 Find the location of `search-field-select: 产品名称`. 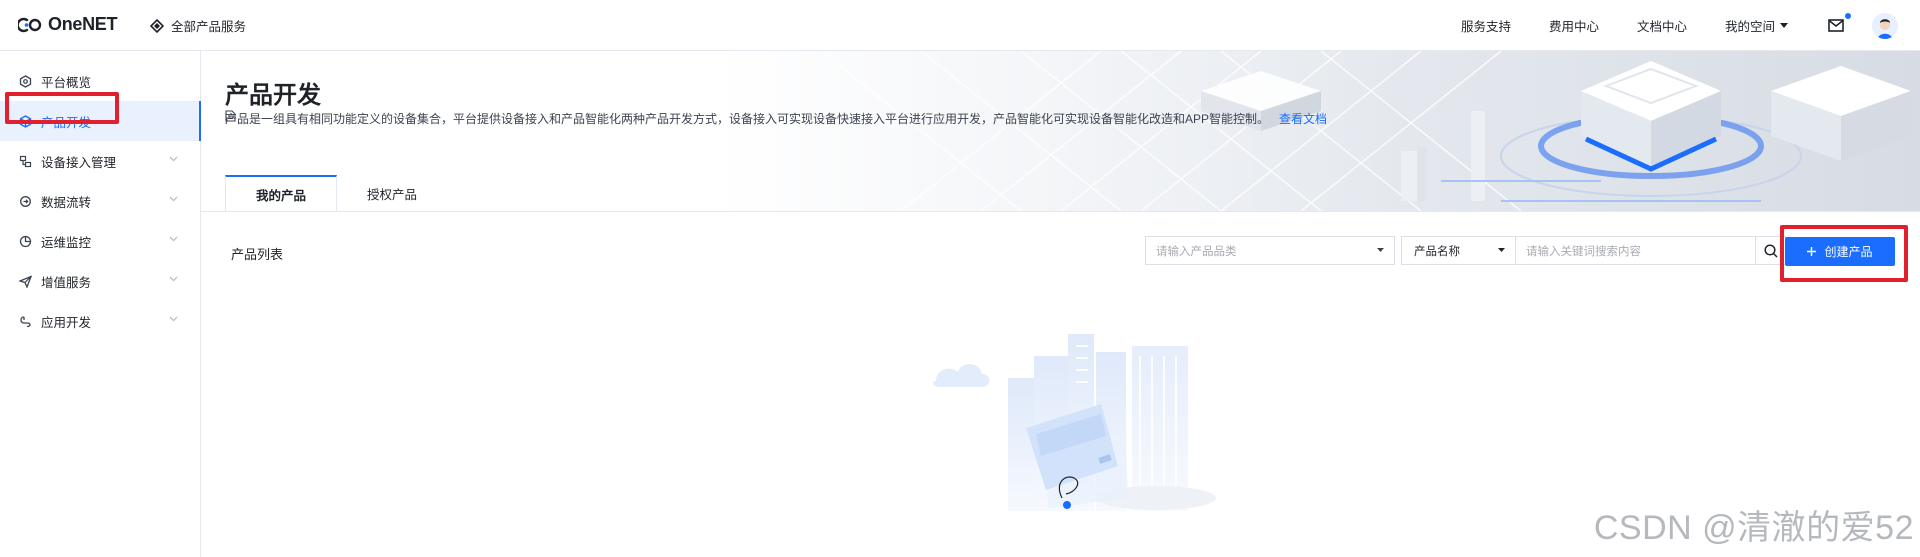

search-field-select: 产品名称 is located at coordinates (1458, 250).